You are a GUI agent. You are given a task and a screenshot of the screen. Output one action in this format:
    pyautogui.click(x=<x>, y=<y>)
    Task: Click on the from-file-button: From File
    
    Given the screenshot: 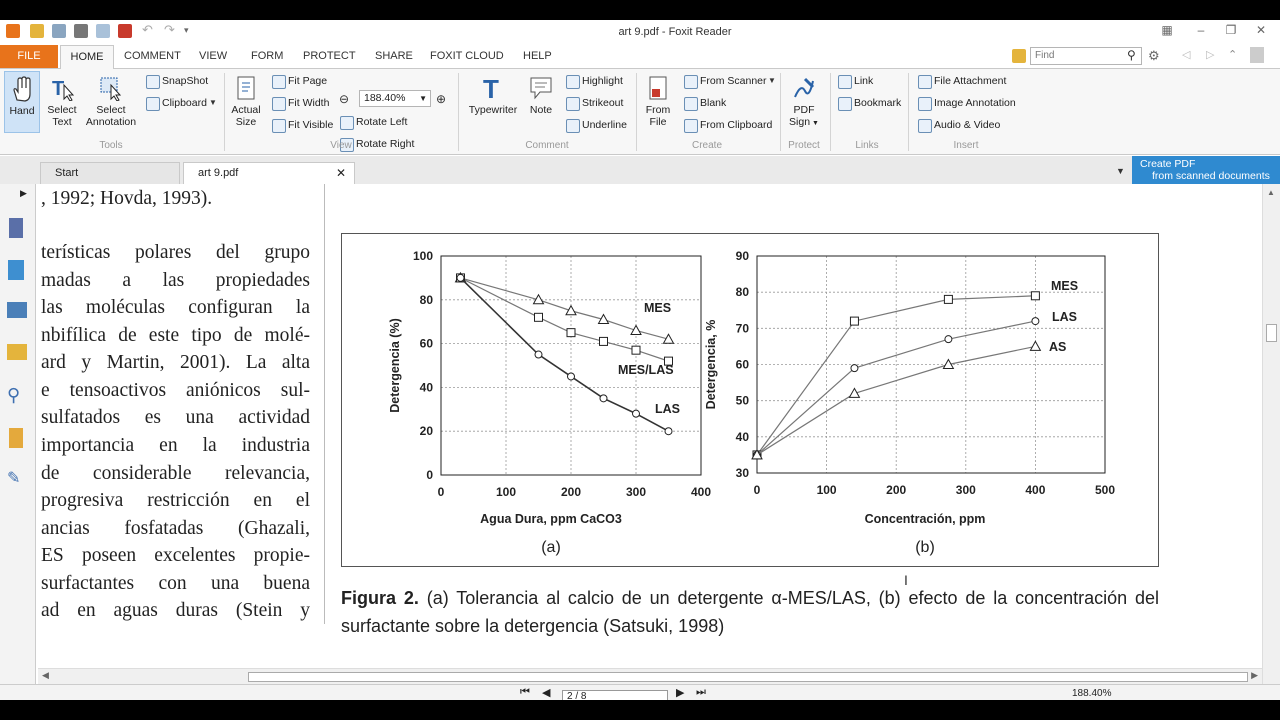 What is the action you would take?
    pyautogui.click(x=658, y=101)
    